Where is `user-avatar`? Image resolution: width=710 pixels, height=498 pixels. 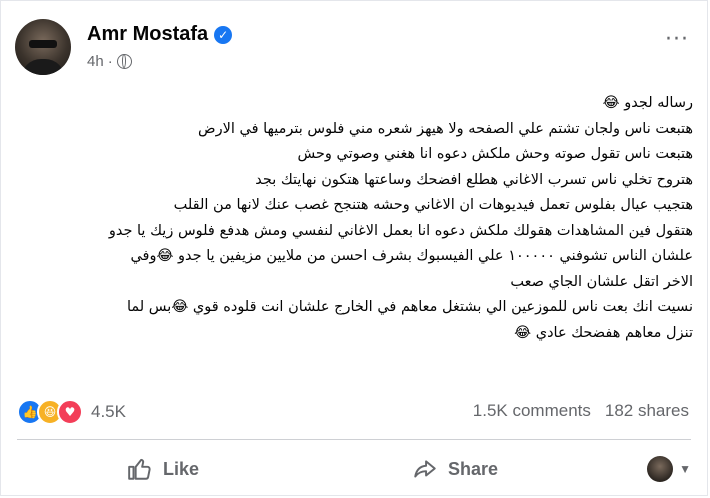 user-avatar is located at coordinates (660, 469).